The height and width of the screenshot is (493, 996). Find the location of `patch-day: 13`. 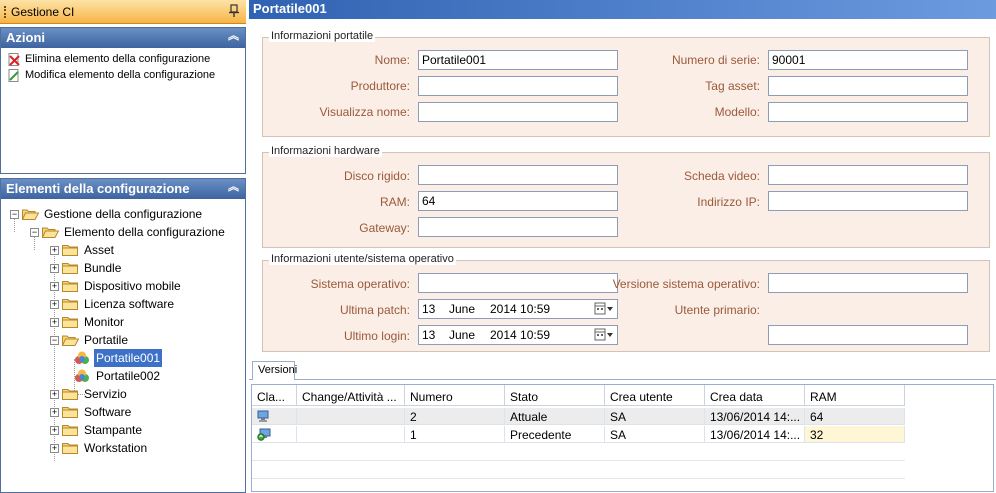

patch-day: 13 is located at coordinates (429, 309).